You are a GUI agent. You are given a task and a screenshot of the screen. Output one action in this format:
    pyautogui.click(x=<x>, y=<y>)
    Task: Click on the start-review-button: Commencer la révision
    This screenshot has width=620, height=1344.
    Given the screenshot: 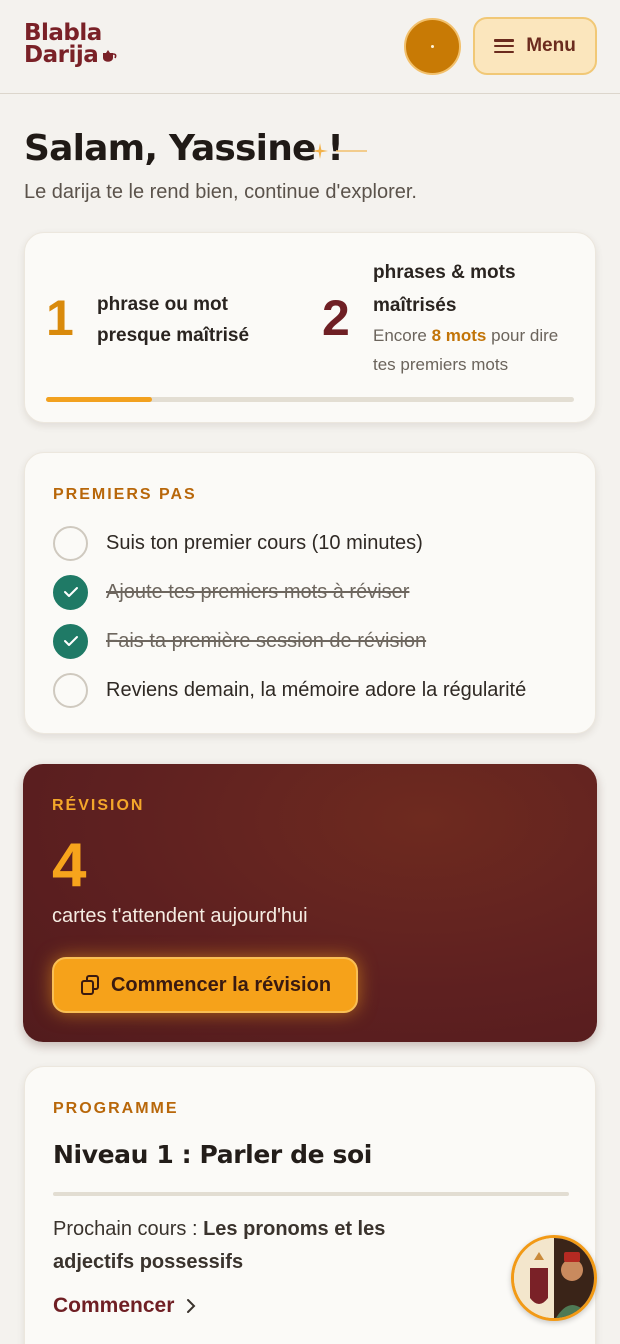 What is the action you would take?
    pyautogui.click(x=205, y=985)
    